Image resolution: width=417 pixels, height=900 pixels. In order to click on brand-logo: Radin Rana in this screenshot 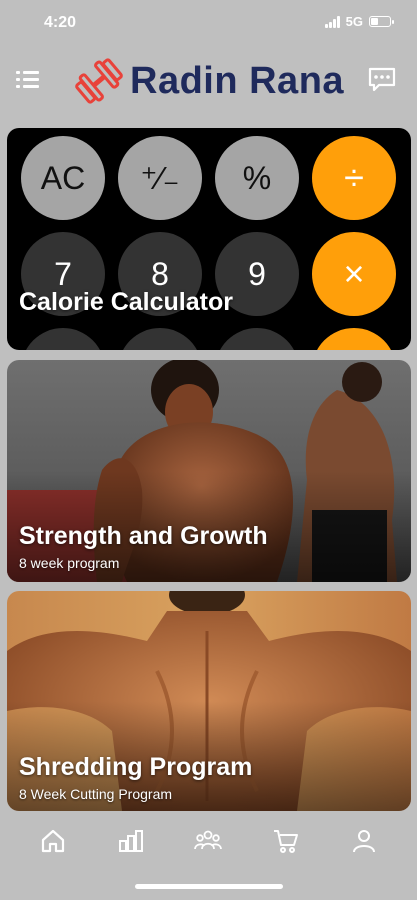, I will do `click(209, 81)`.